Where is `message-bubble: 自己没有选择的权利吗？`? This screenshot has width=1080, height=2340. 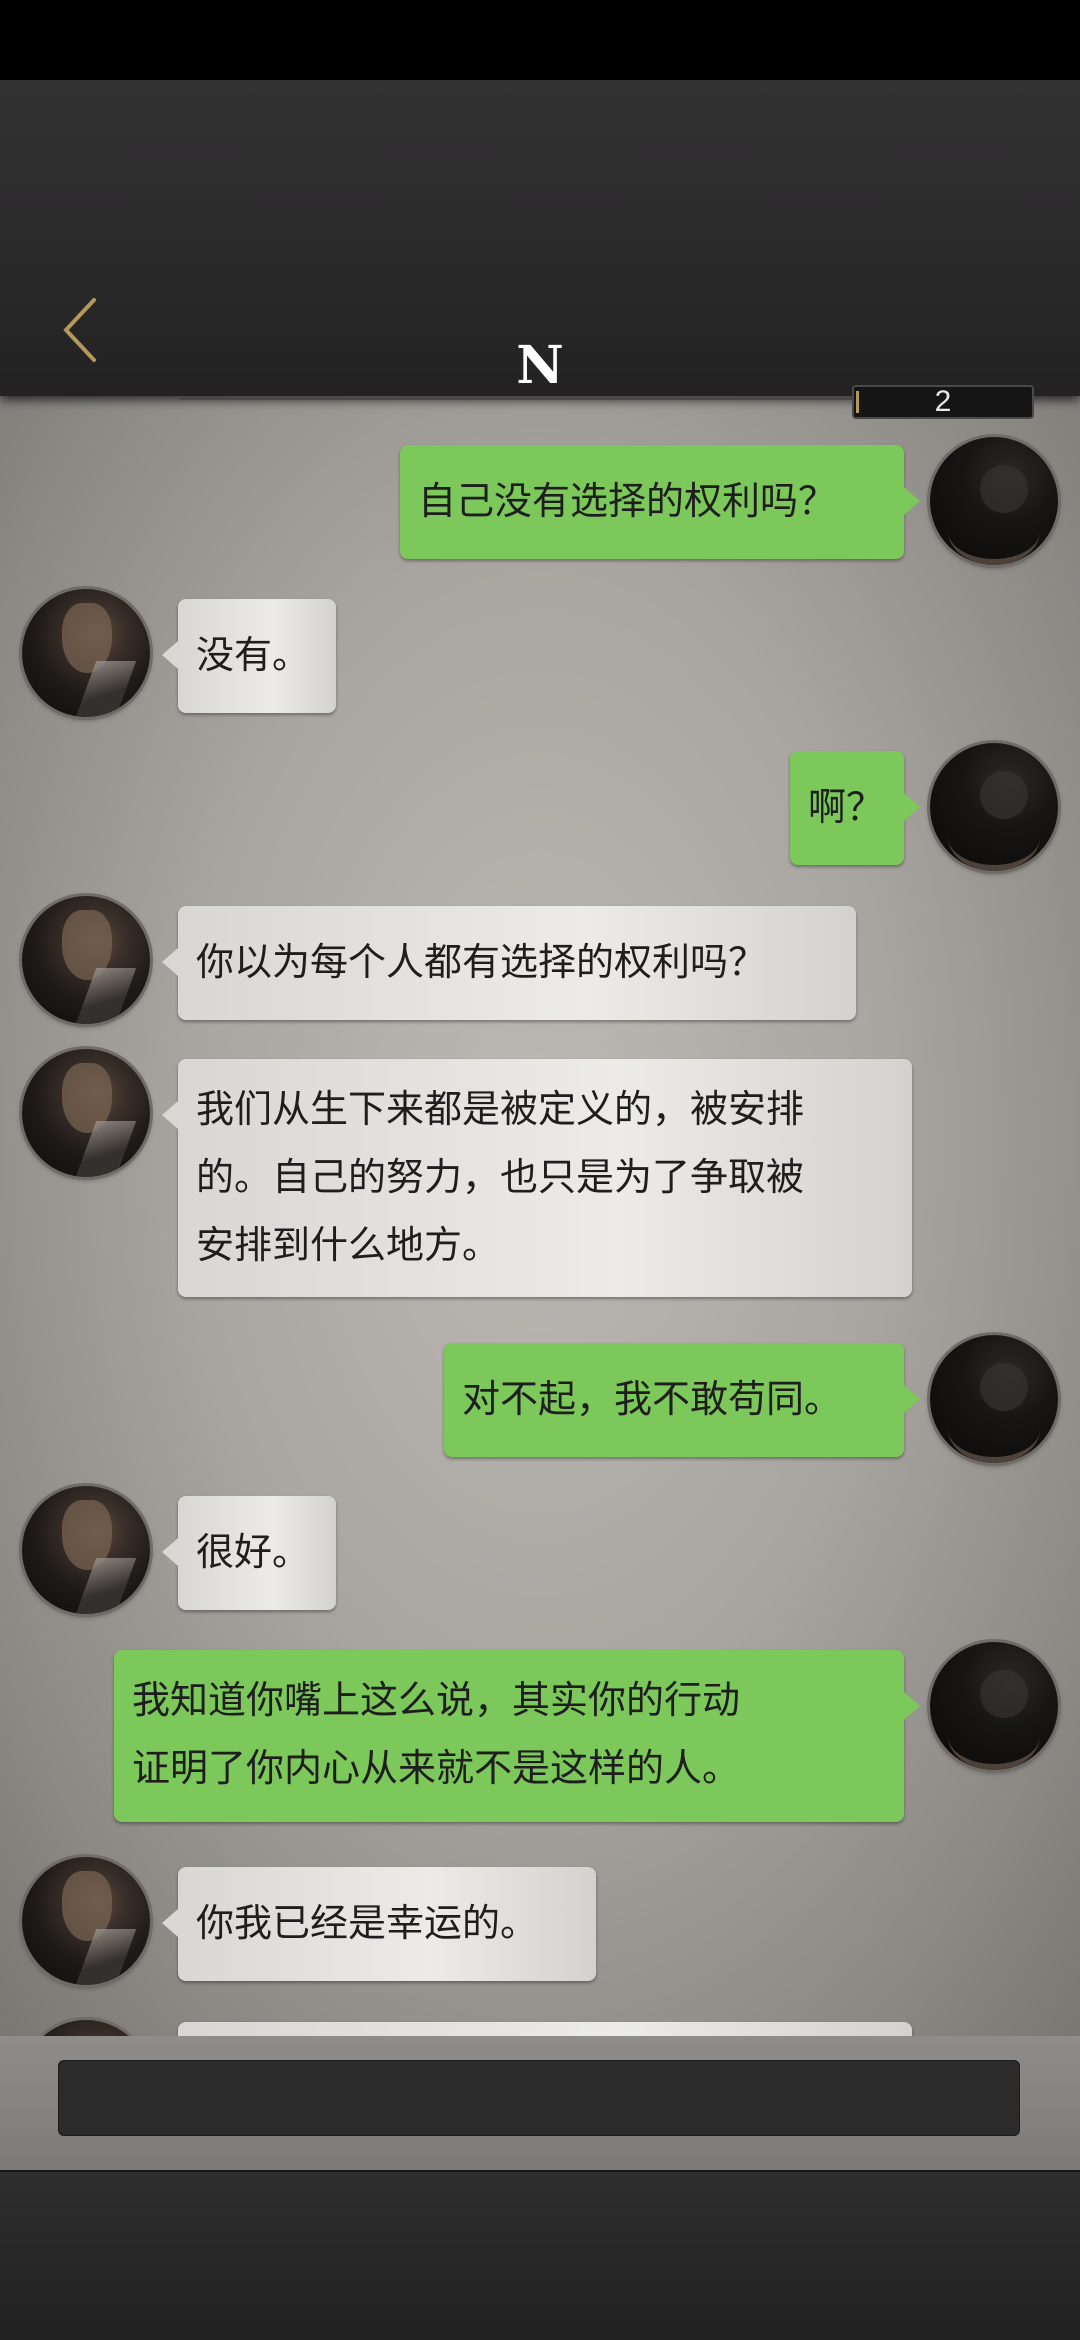 message-bubble: 自己没有选择的权利吗？ is located at coordinates (660, 502).